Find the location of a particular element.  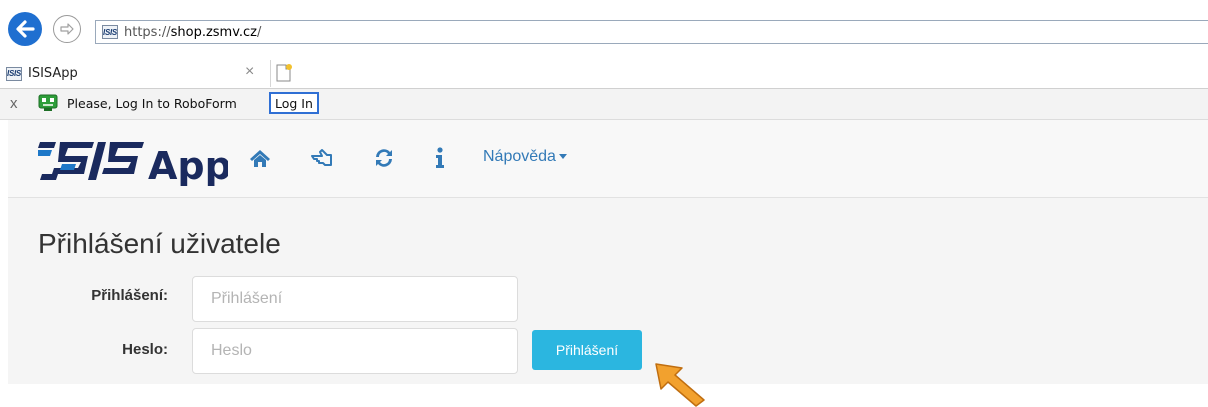

username-input is located at coordinates (355, 299).